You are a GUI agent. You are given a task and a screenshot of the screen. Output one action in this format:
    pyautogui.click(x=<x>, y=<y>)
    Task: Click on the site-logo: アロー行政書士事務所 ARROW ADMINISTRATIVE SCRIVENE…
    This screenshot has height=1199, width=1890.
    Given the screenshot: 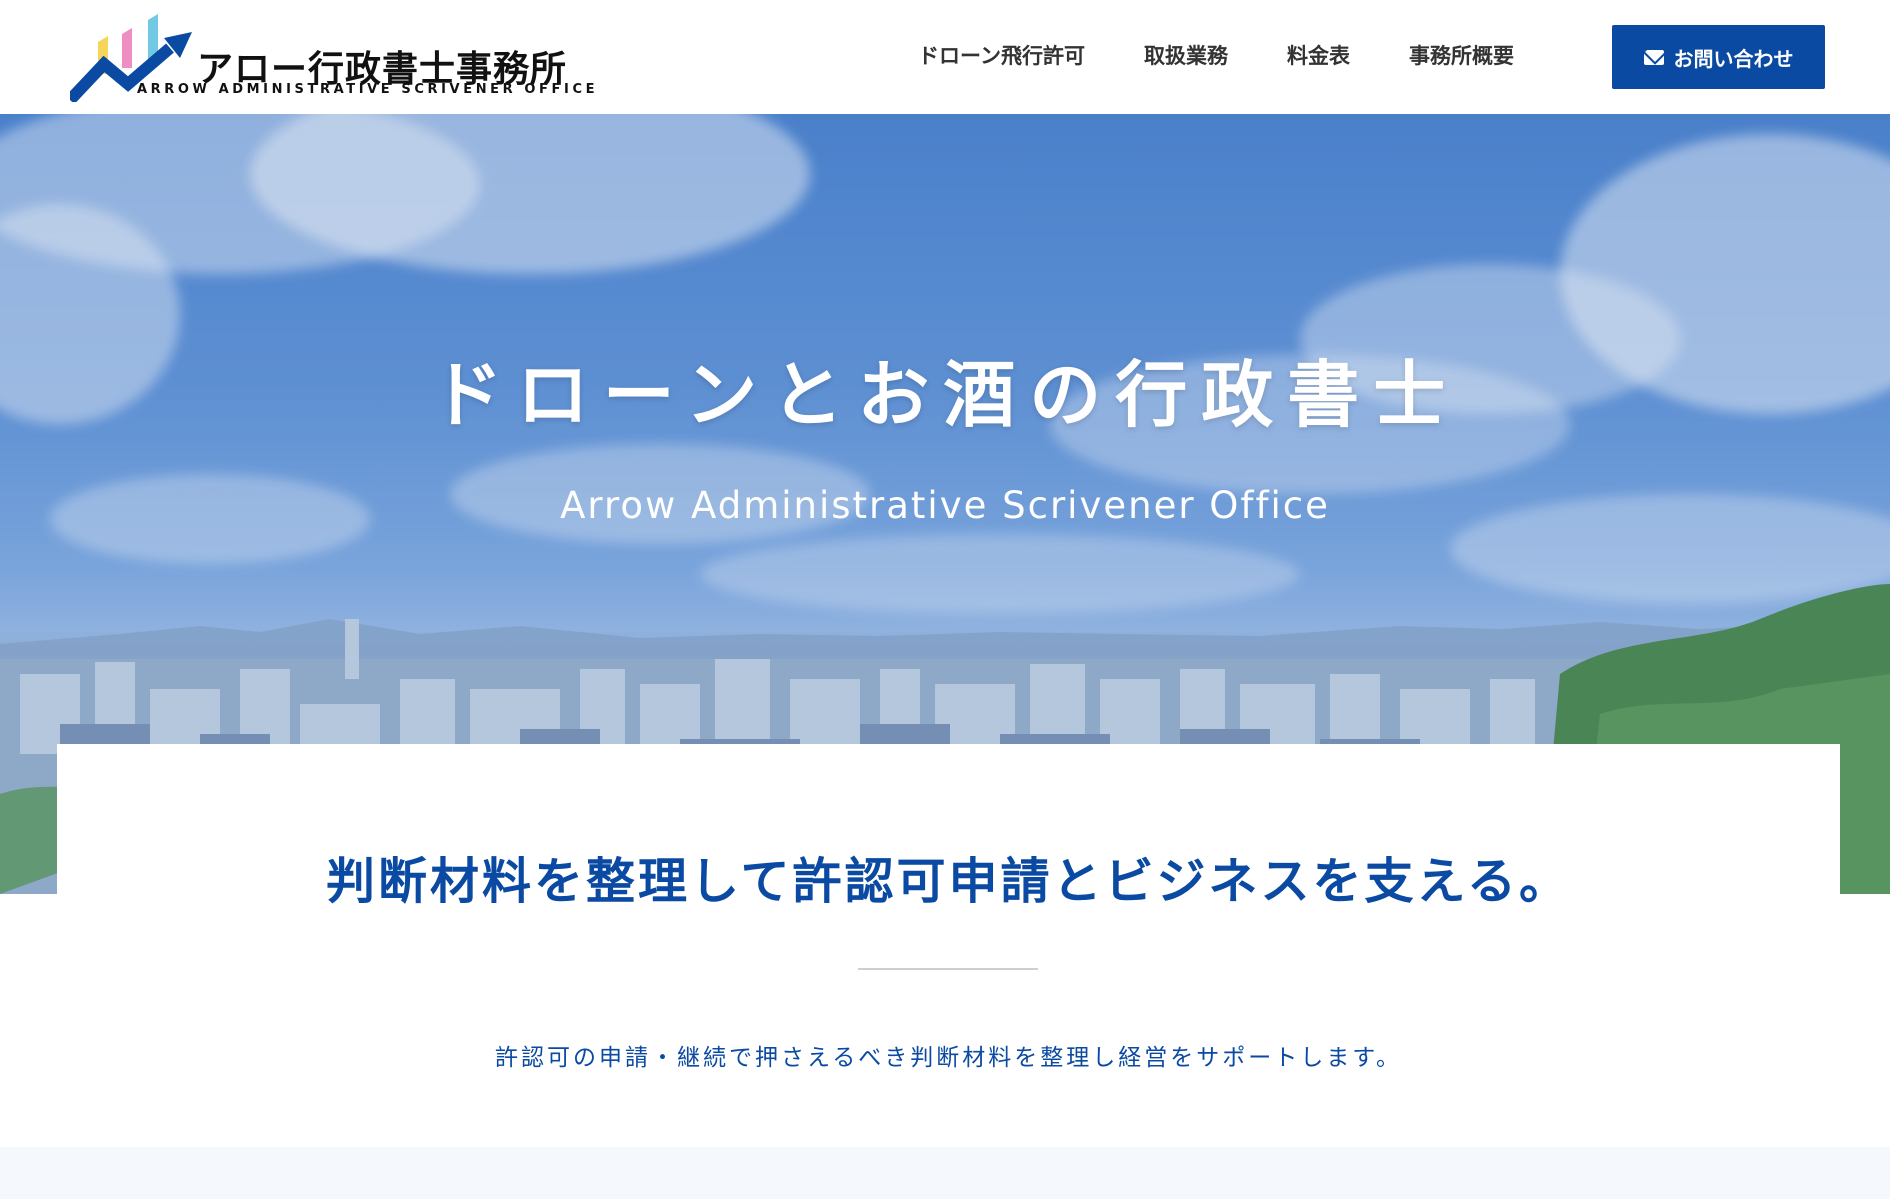 What is the action you would take?
    pyautogui.click(x=332, y=57)
    